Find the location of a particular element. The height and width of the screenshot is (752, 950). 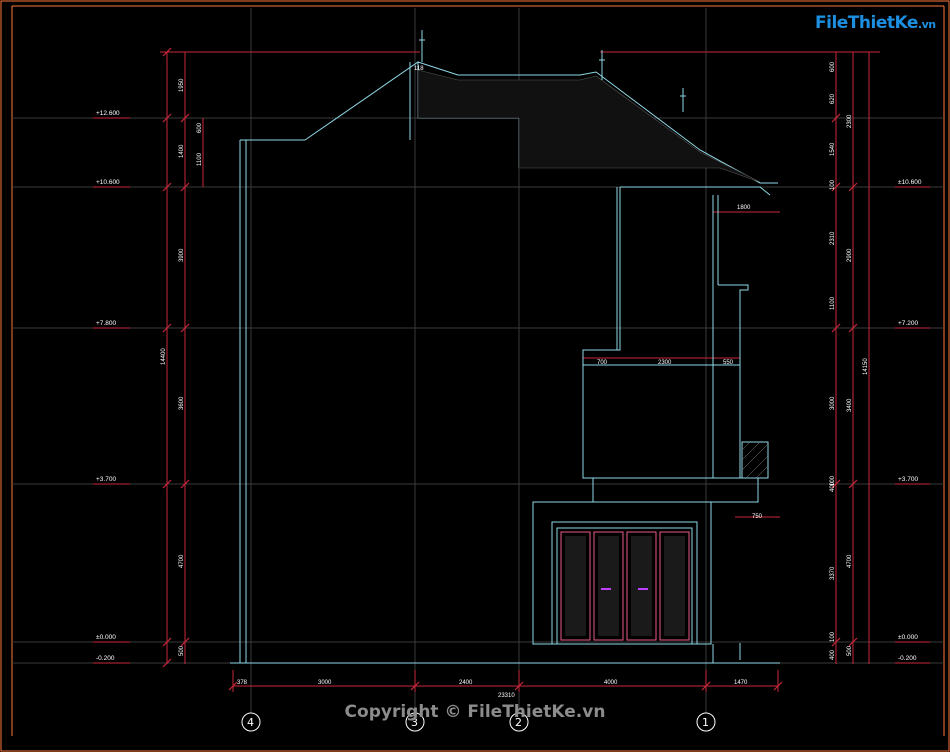

roof-tiles is located at coordinates (589, 126).